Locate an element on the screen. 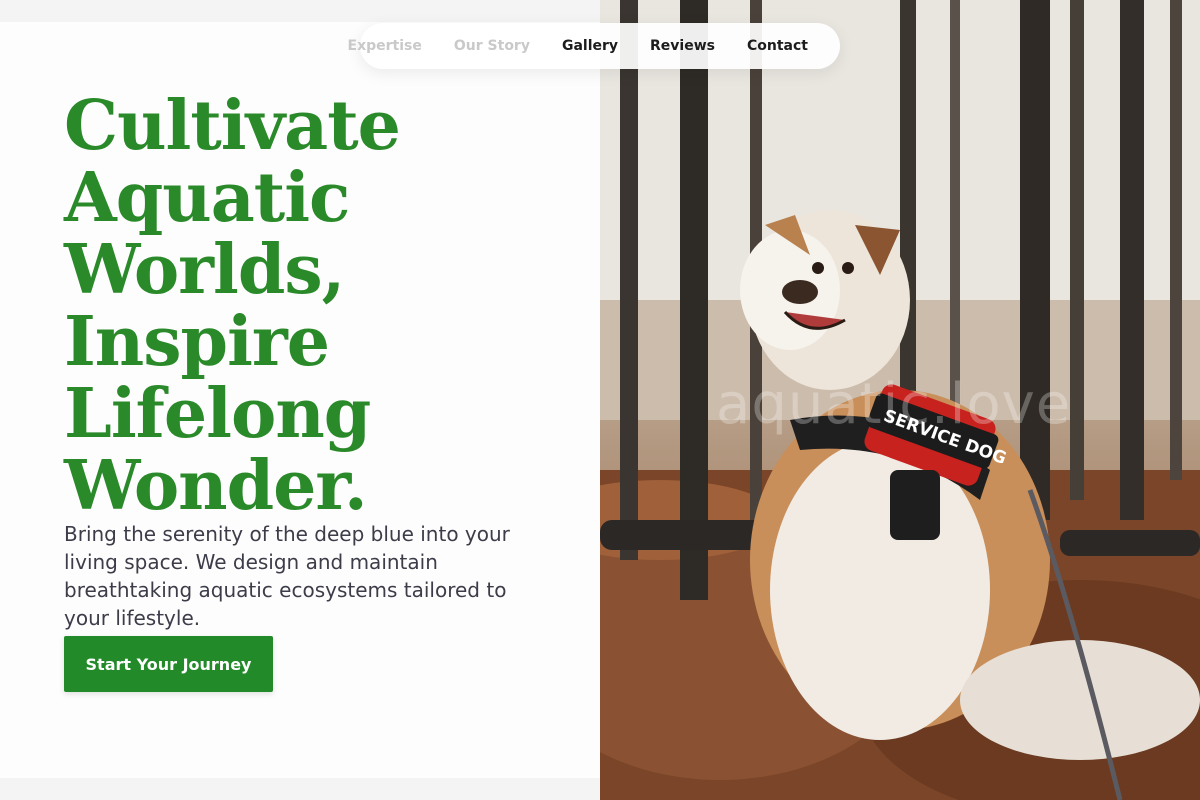 This screenshot has height=800, width=1200. nav-item-contact: Contact is located at coordinates (777, 46).